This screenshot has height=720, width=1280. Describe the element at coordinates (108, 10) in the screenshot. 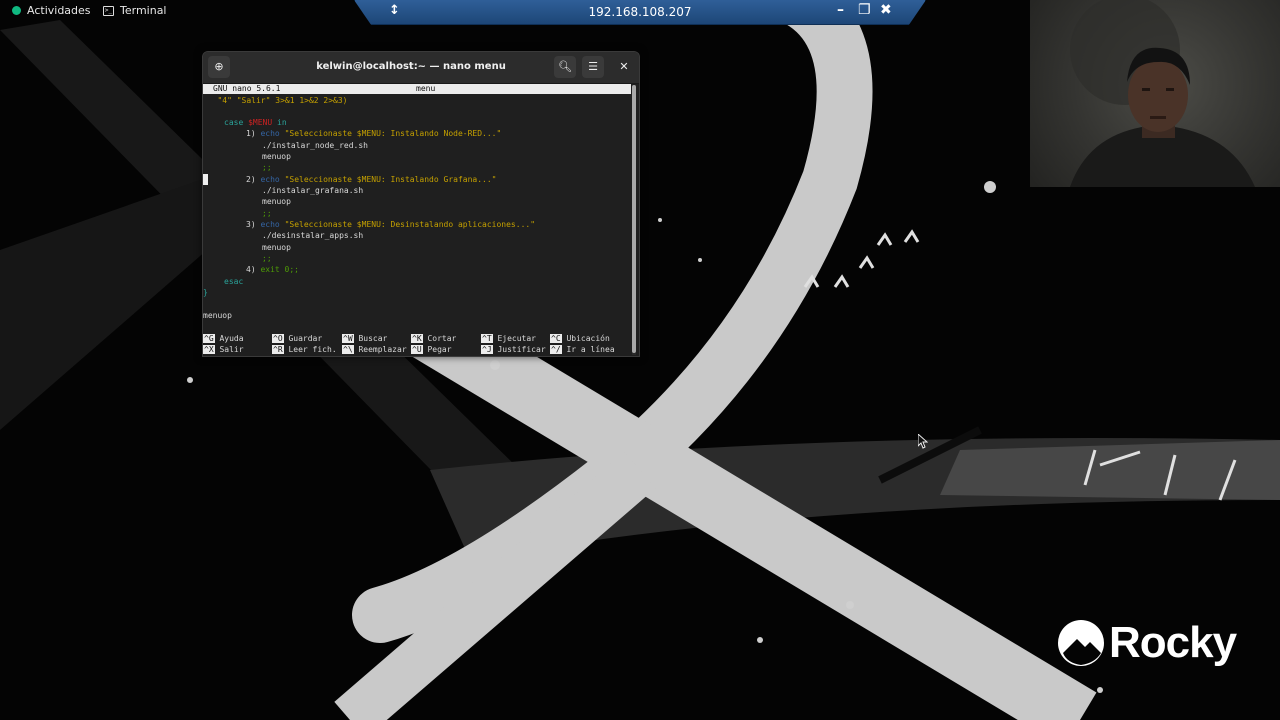

I see `terminal-icon: >_` at that location.